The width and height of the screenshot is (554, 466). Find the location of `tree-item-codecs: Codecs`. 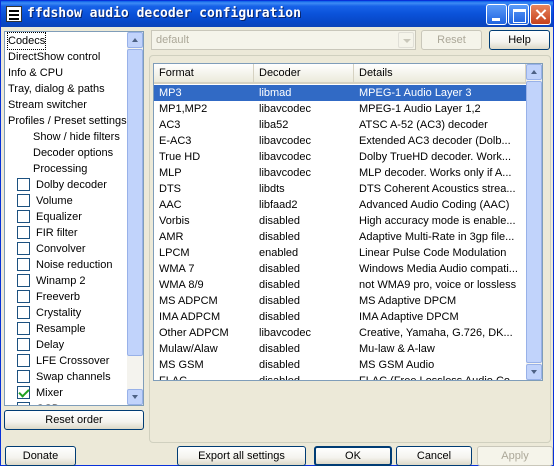

tree-item-codecs: Codecs is located at coordinates (26, 41).